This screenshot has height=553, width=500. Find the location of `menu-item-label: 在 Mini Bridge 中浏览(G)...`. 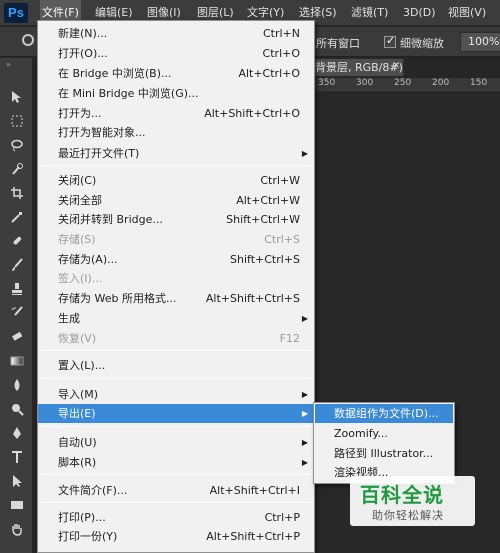

menu-item-label: 在 Mini Bridge 中浏览(G)... is located at coordinates (128, 93).